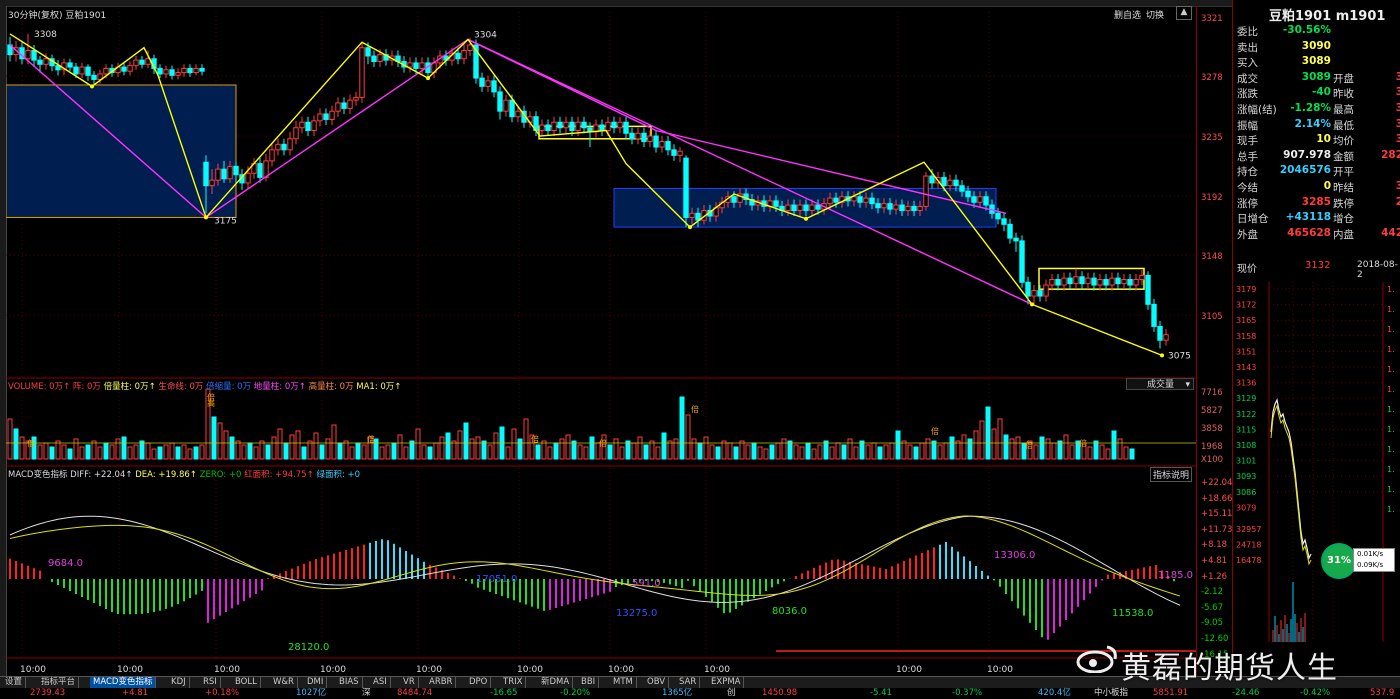 This screenshot has height=699, width=1400. I want to click on macd-value-label: 13275.0, so click(636, 613).